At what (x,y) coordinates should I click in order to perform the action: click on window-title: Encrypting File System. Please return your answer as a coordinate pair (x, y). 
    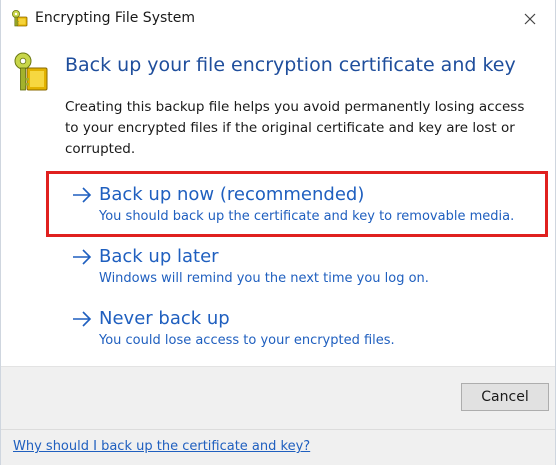
    Looking at the image, I should click on (115, 18).